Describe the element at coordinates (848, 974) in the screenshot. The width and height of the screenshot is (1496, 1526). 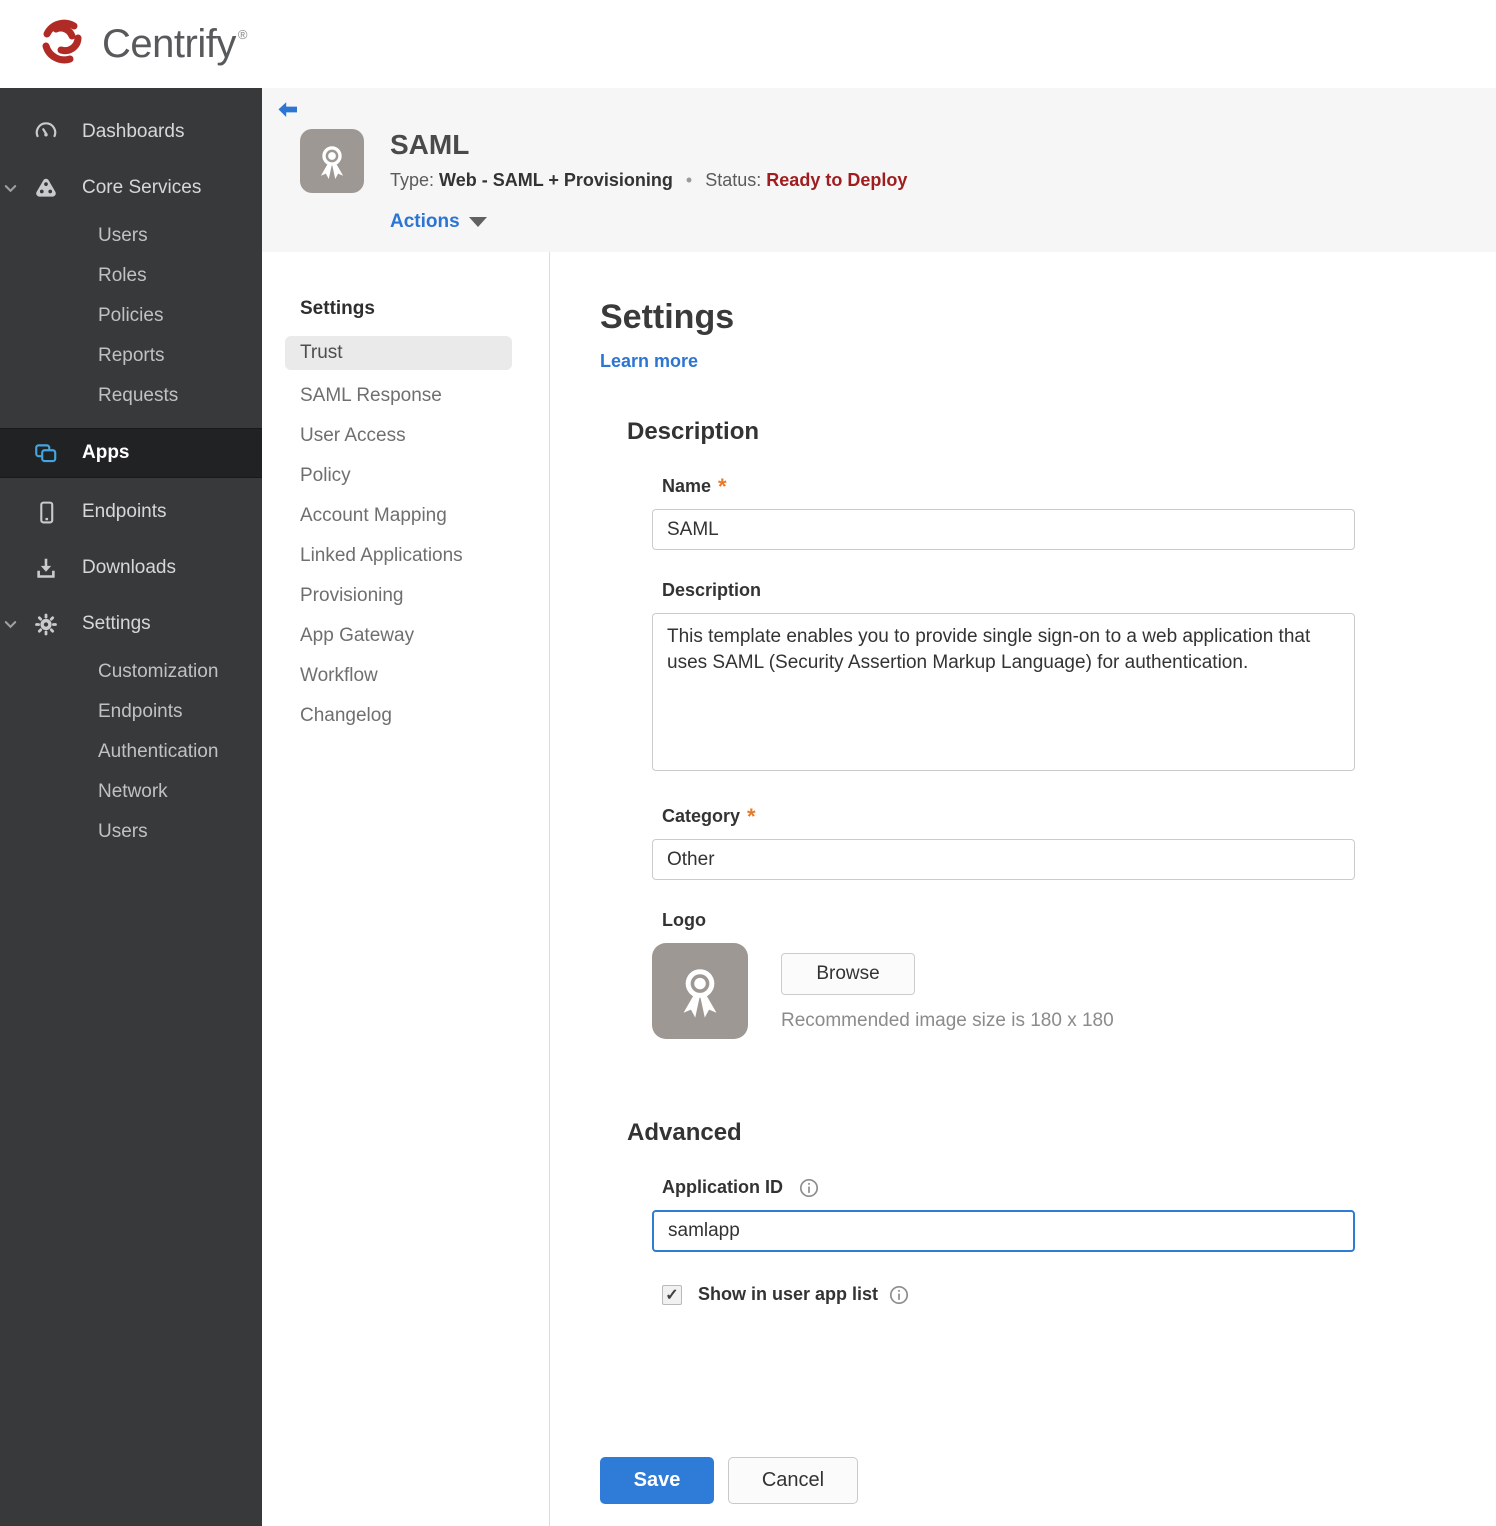
I see `browse-button: Browse` at that location.